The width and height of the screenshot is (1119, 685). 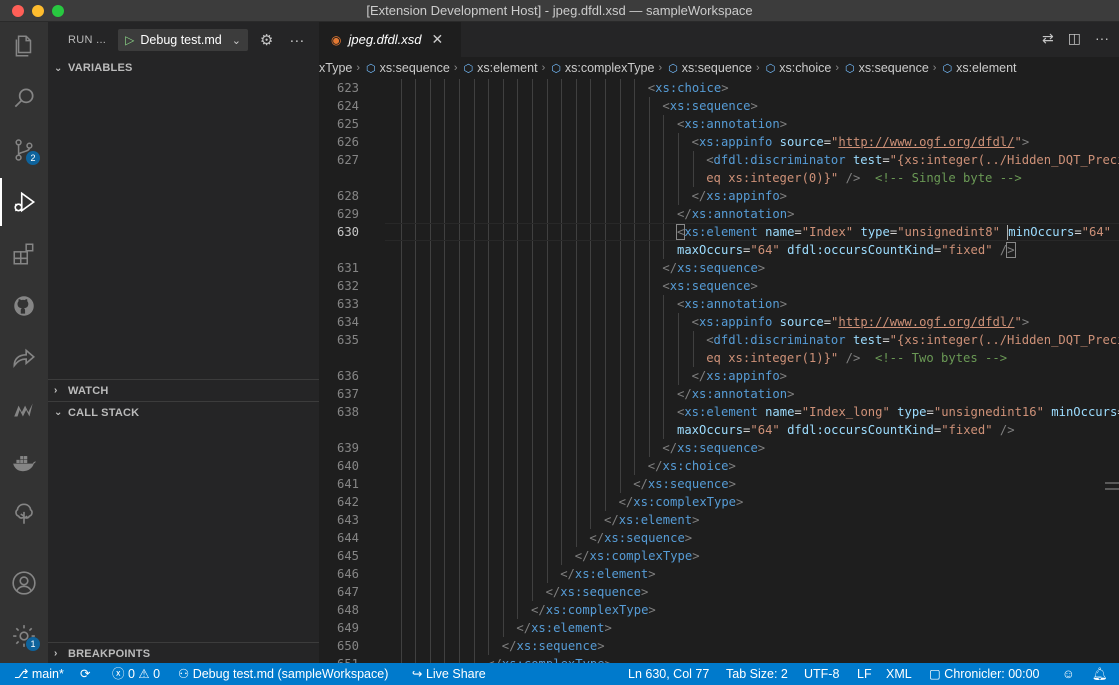 I want to click on code-line: 631 </xs:sequence>, so click(x=719, y=268).